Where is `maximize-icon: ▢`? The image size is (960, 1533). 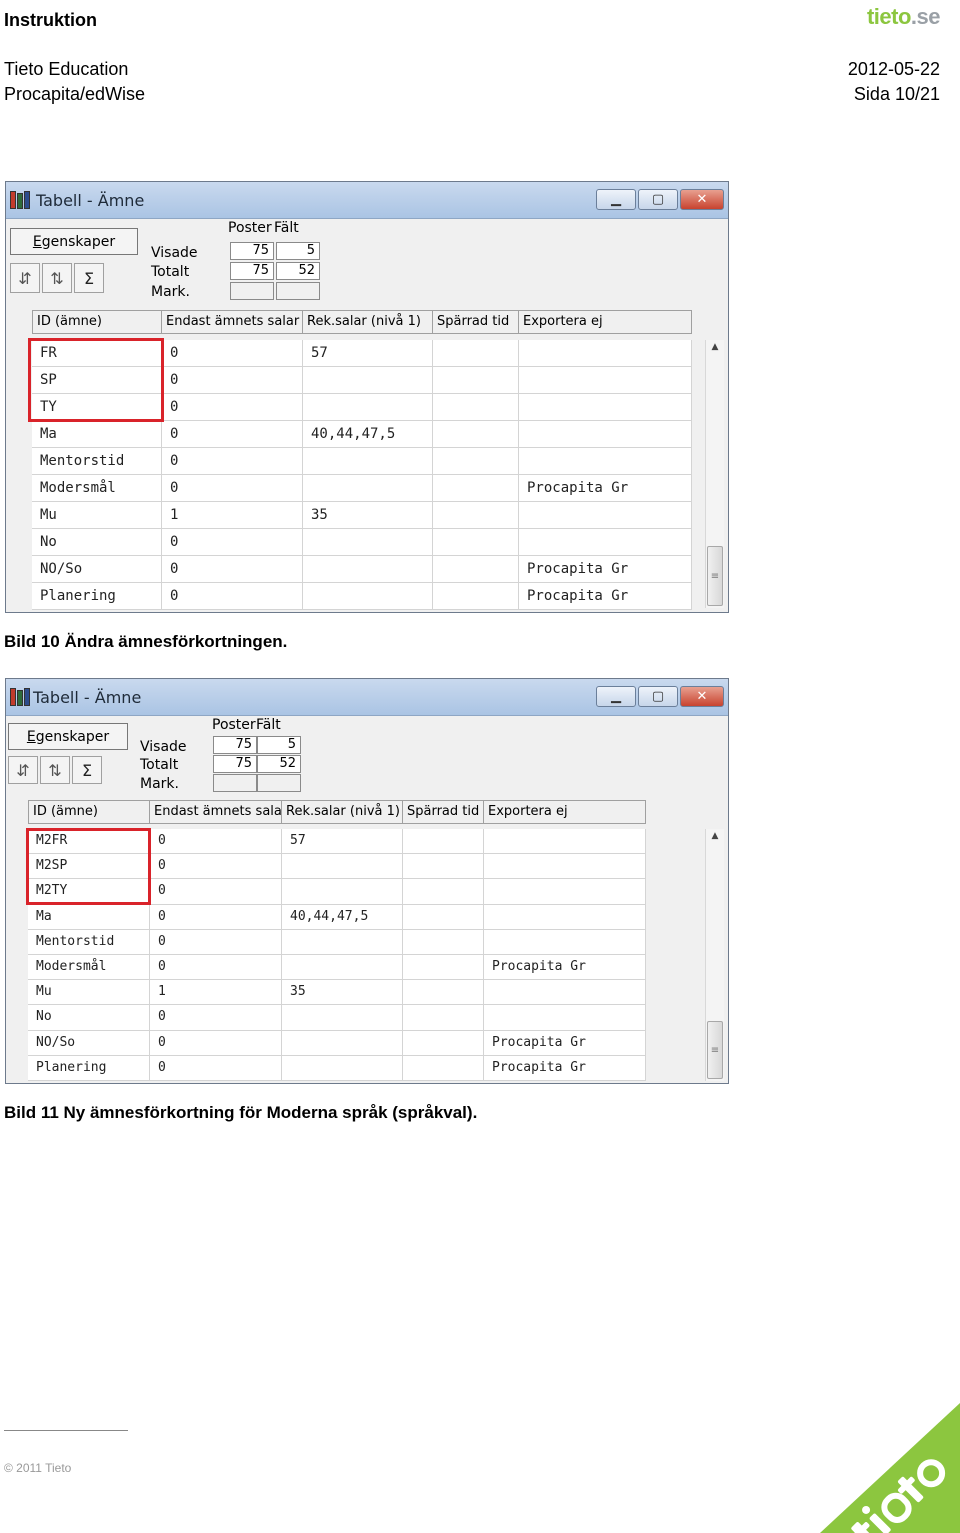 maximize-icon: ▢ is located at coordinates (658, 696).